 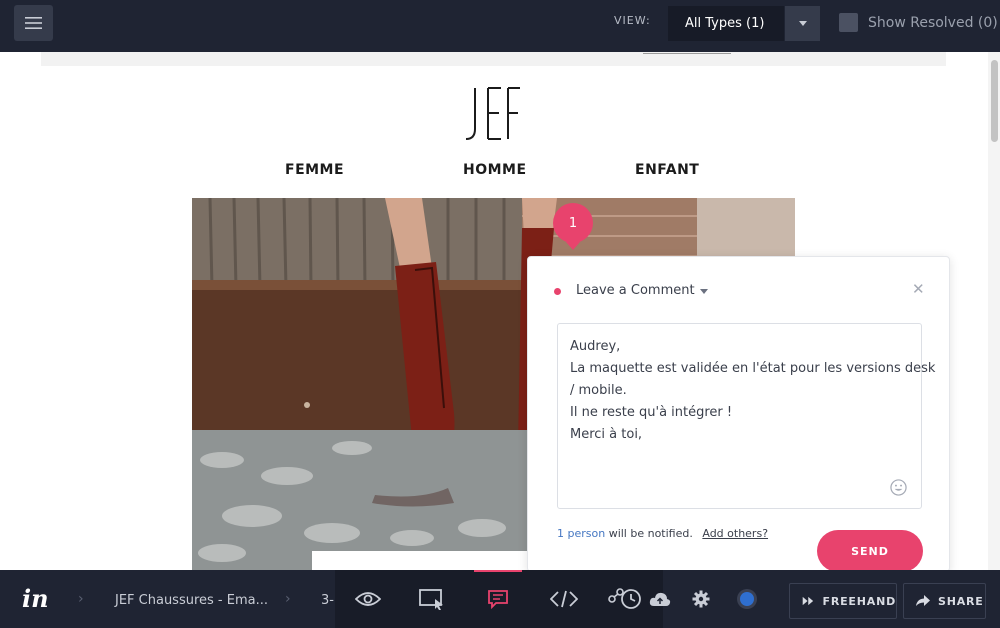 I want to click on gear-icon, so click(x=701, y=599).